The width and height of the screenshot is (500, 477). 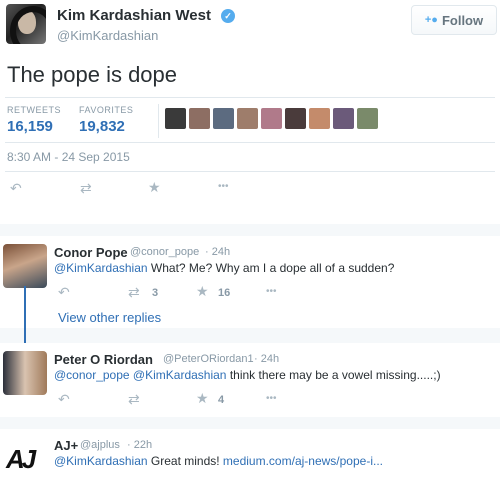 What do you see at coordinates (25, 266) in the screenshot?
I see `conor-pope-avatar` at bounding box center [25, 266].